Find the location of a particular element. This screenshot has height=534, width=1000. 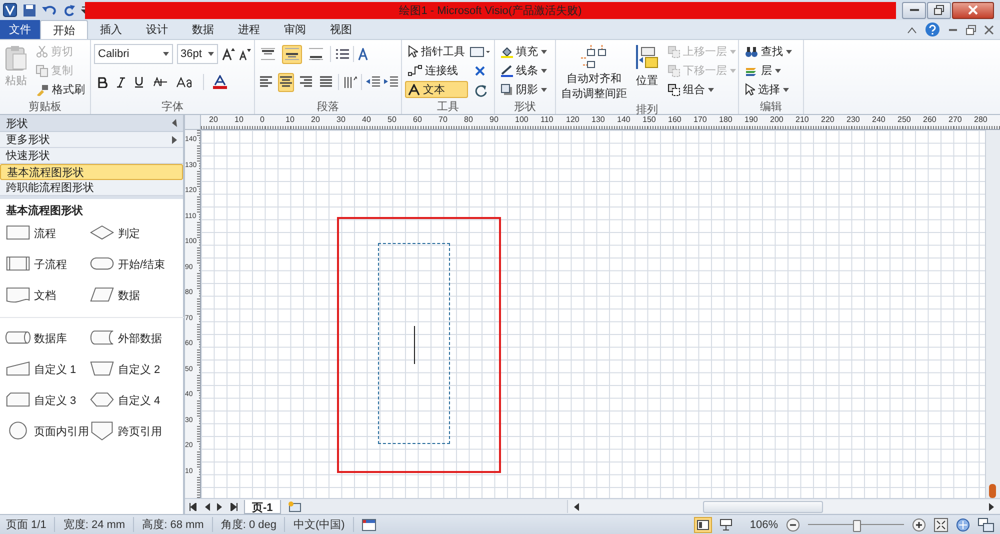

first-page-icon is located at coordinates (193, 506).